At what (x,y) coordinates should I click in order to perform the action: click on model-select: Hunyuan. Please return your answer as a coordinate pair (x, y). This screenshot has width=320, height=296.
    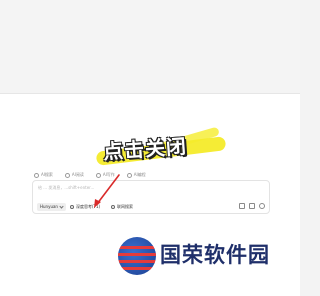
    Looking at the image, I should click on (51, 207).